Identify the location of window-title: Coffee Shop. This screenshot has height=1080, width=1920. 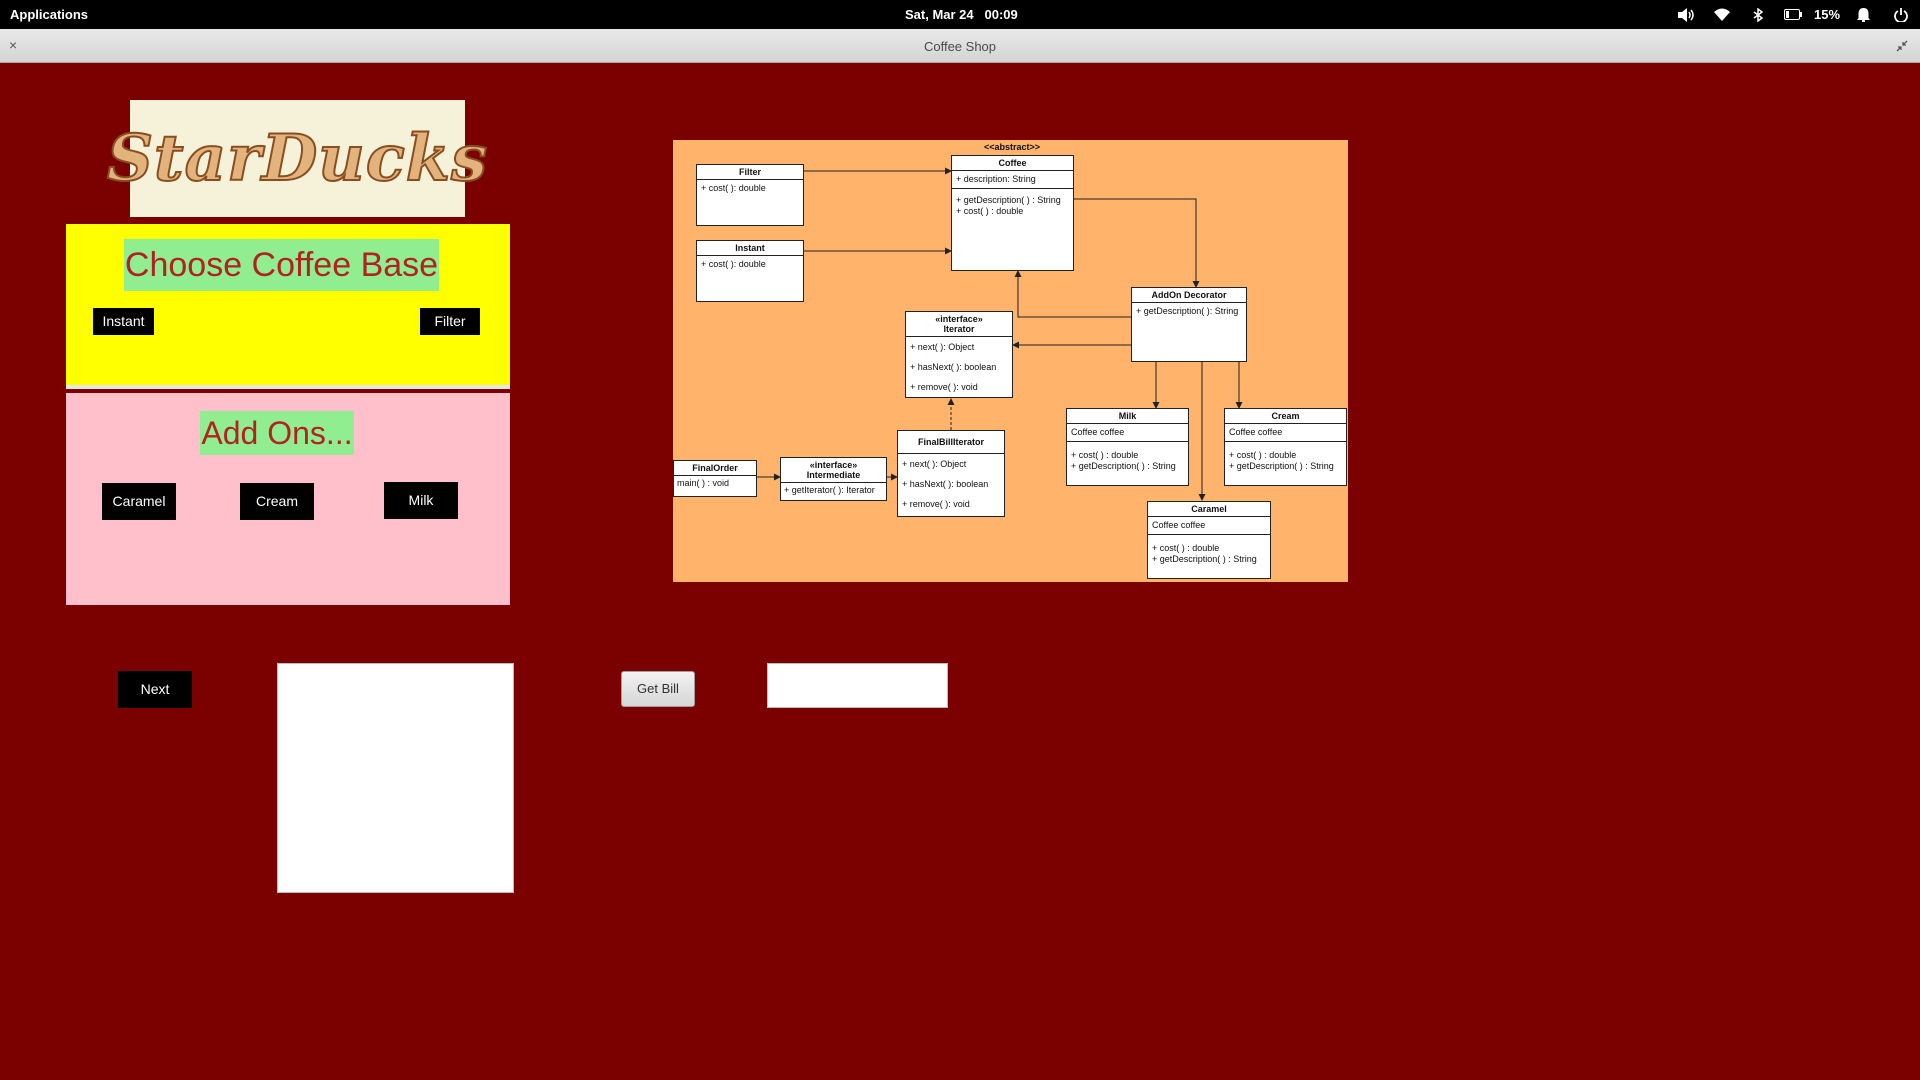
(960, 46).